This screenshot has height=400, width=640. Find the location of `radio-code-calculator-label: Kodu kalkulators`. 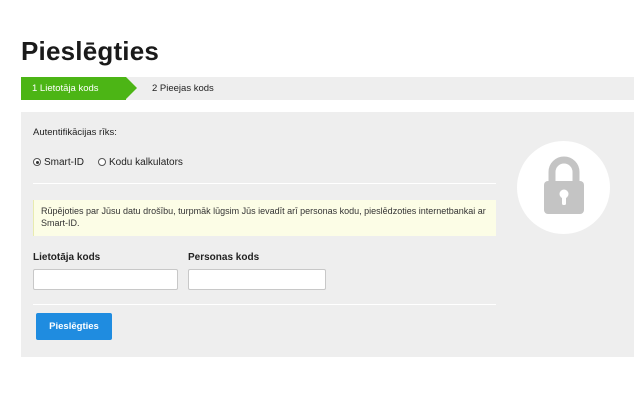

radio-code-calculator-label: Kodu kalkulators is located at coordinates (146, 162).